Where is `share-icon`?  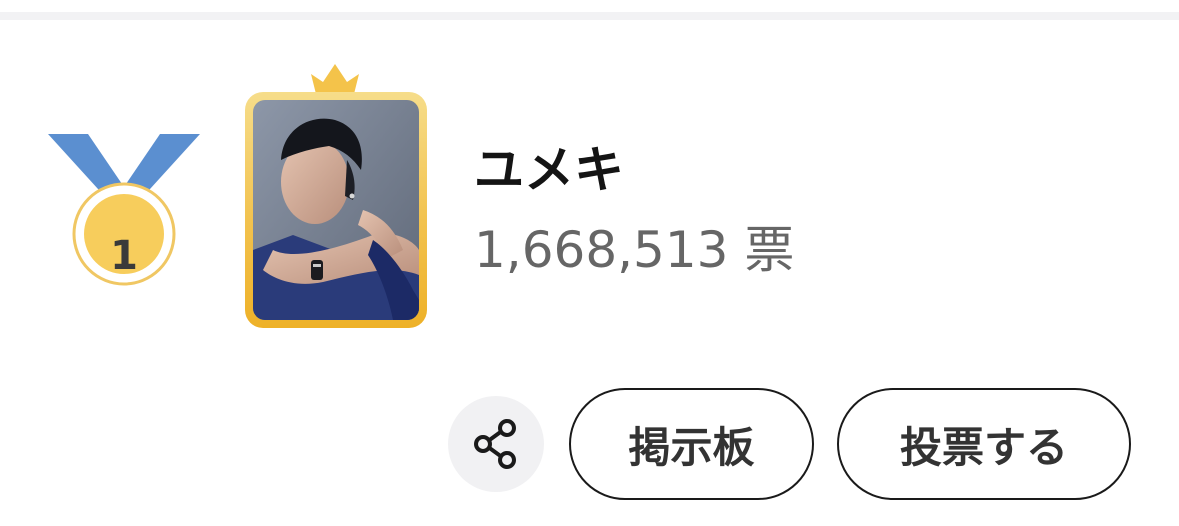 share-icon is located at coordinates (495, 444).